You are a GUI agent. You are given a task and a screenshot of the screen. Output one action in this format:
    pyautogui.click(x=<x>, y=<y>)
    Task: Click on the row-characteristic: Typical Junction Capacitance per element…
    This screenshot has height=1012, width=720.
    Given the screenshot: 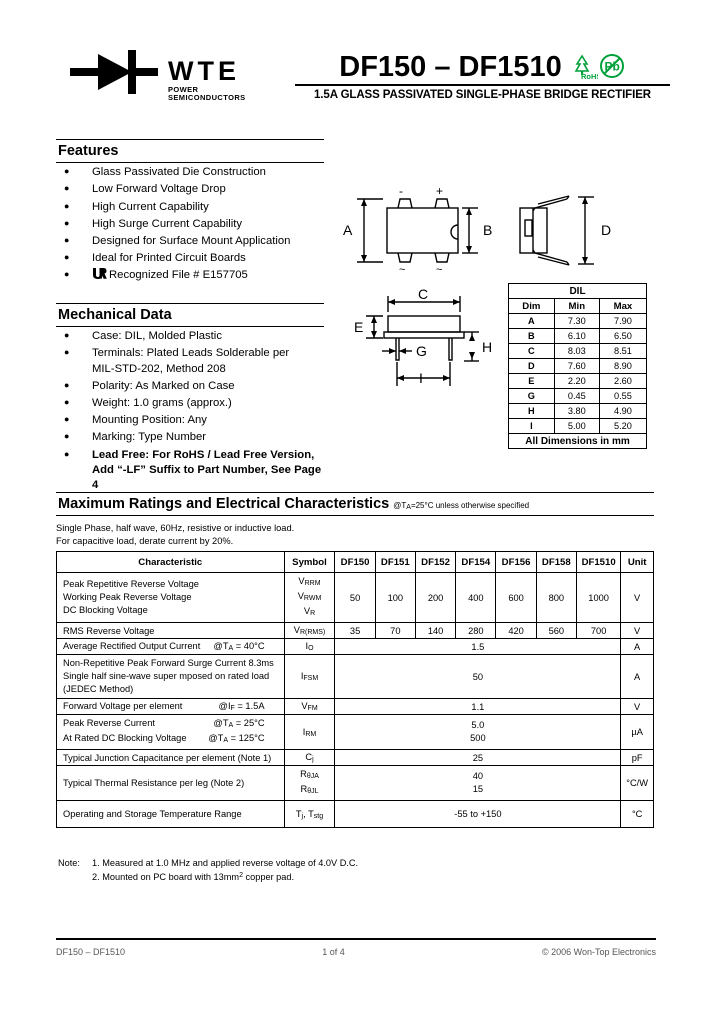 What is the action you would take?
    pyautogui.click(x=170, y=757)
    